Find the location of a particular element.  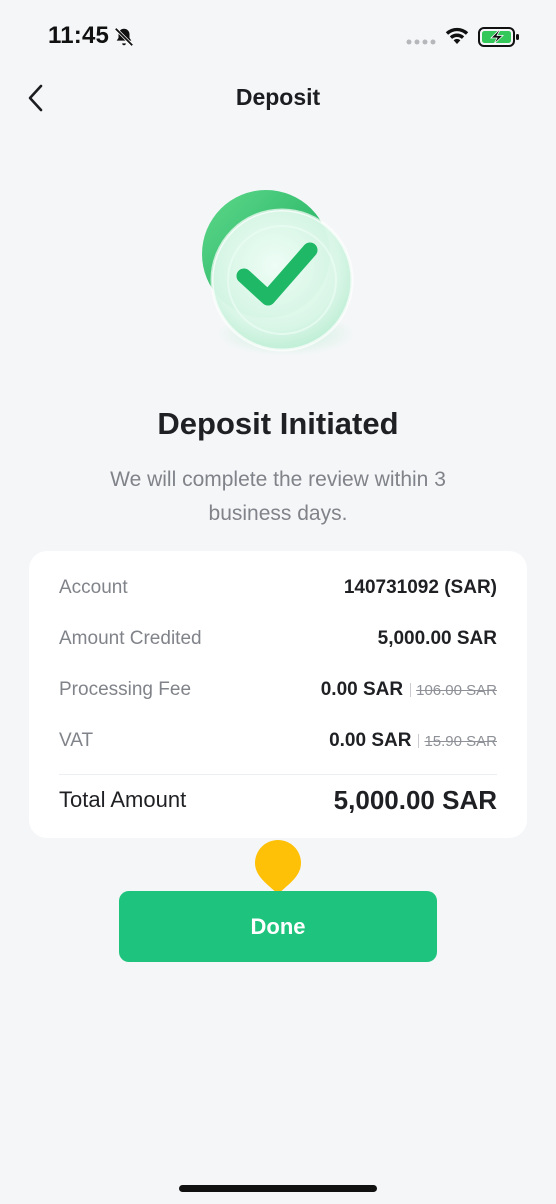

account-value: 140731092 (SAR) is located at coordinates (420, 587).